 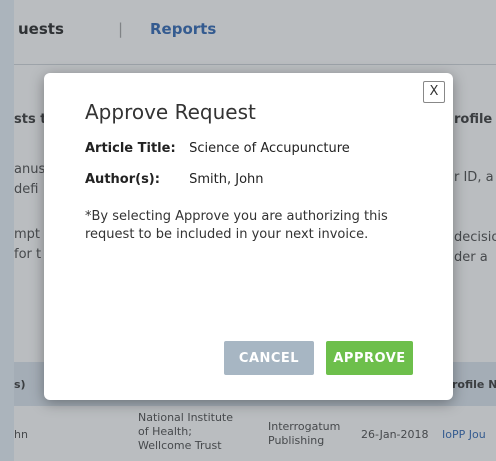 I want to click on cancel-button: CANCEL, so click(x=269, y=358).